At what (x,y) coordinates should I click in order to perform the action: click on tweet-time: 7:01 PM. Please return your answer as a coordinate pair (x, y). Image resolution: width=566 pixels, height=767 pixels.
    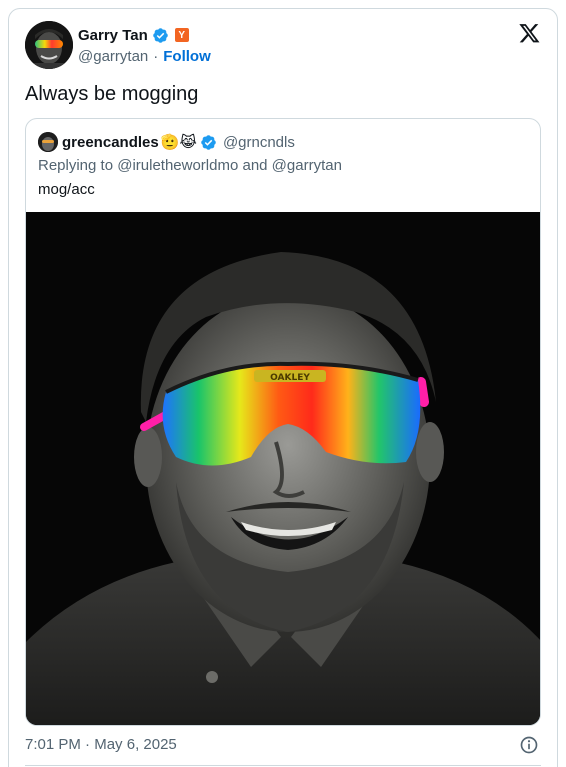
    Looking at the image, I should click on (53, 744).